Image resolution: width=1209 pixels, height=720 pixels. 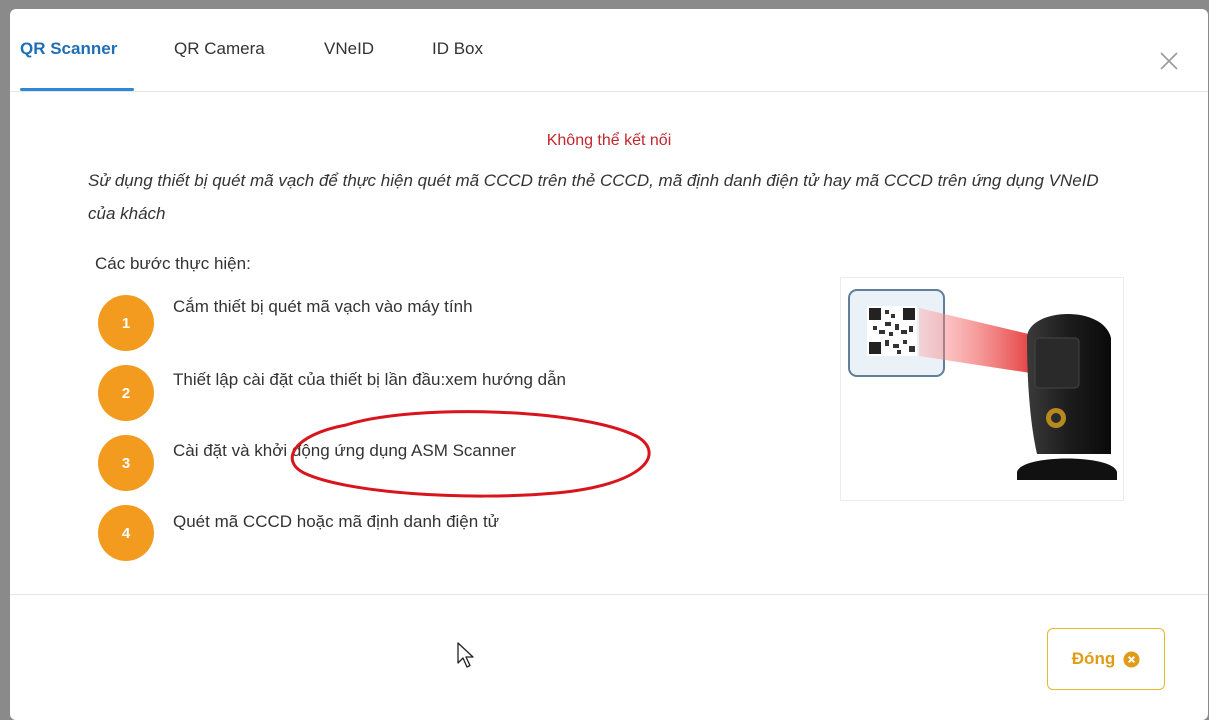 What do you see at coordinates (126, 533) in the screenshot?
I see `step-number-badge: 4` at bounding box center [126, 533].